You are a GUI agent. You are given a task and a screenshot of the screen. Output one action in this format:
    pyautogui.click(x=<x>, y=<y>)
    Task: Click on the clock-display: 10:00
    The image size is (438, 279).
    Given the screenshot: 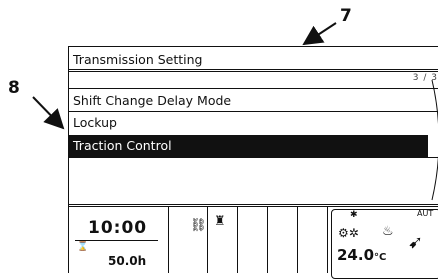 What is the action you would take?
    pyautogui.click(x=118, y=228)
    